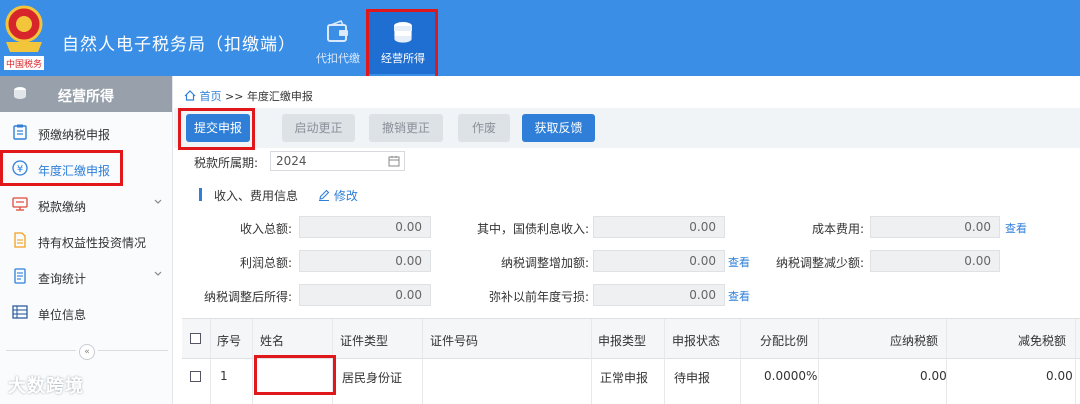  Describe the element at coordinates (659, 295) in the screenshot. I see `prior-loss-field: 0.00` at that location.